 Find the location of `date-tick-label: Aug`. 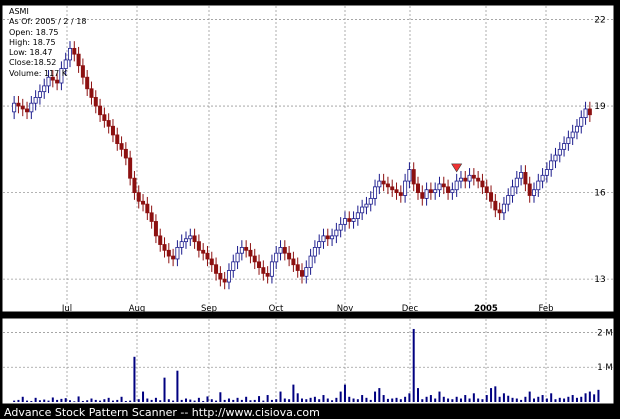

date-tick-label: Aug is located at coordinates (137, 309).